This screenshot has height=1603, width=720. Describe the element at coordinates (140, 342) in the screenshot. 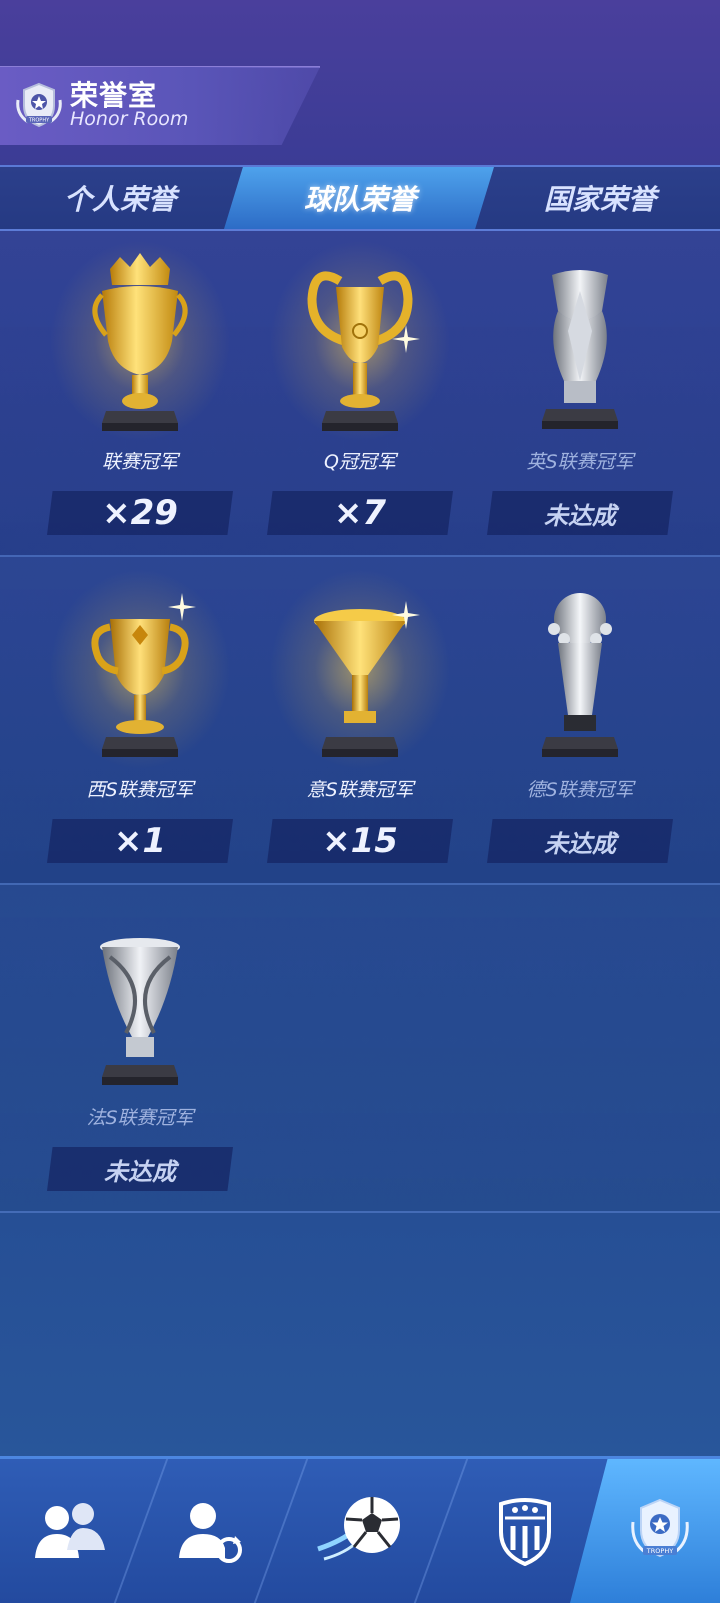

I see `gold-crown-trophy-icon` at that location.